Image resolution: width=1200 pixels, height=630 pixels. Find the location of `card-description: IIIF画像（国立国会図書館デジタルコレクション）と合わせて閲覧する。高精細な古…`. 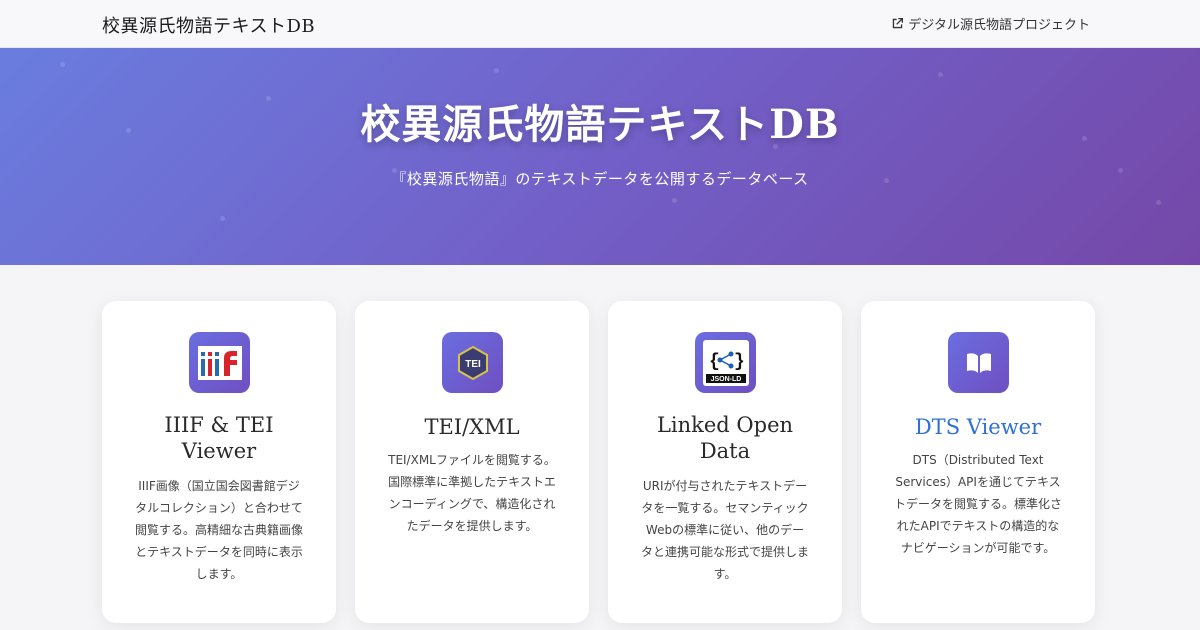

card-description: IIIF画像（国立国会図書館デジタルコレクション）と合わせて閲覧する。高精細な古… is located at coordinates (218, 530).